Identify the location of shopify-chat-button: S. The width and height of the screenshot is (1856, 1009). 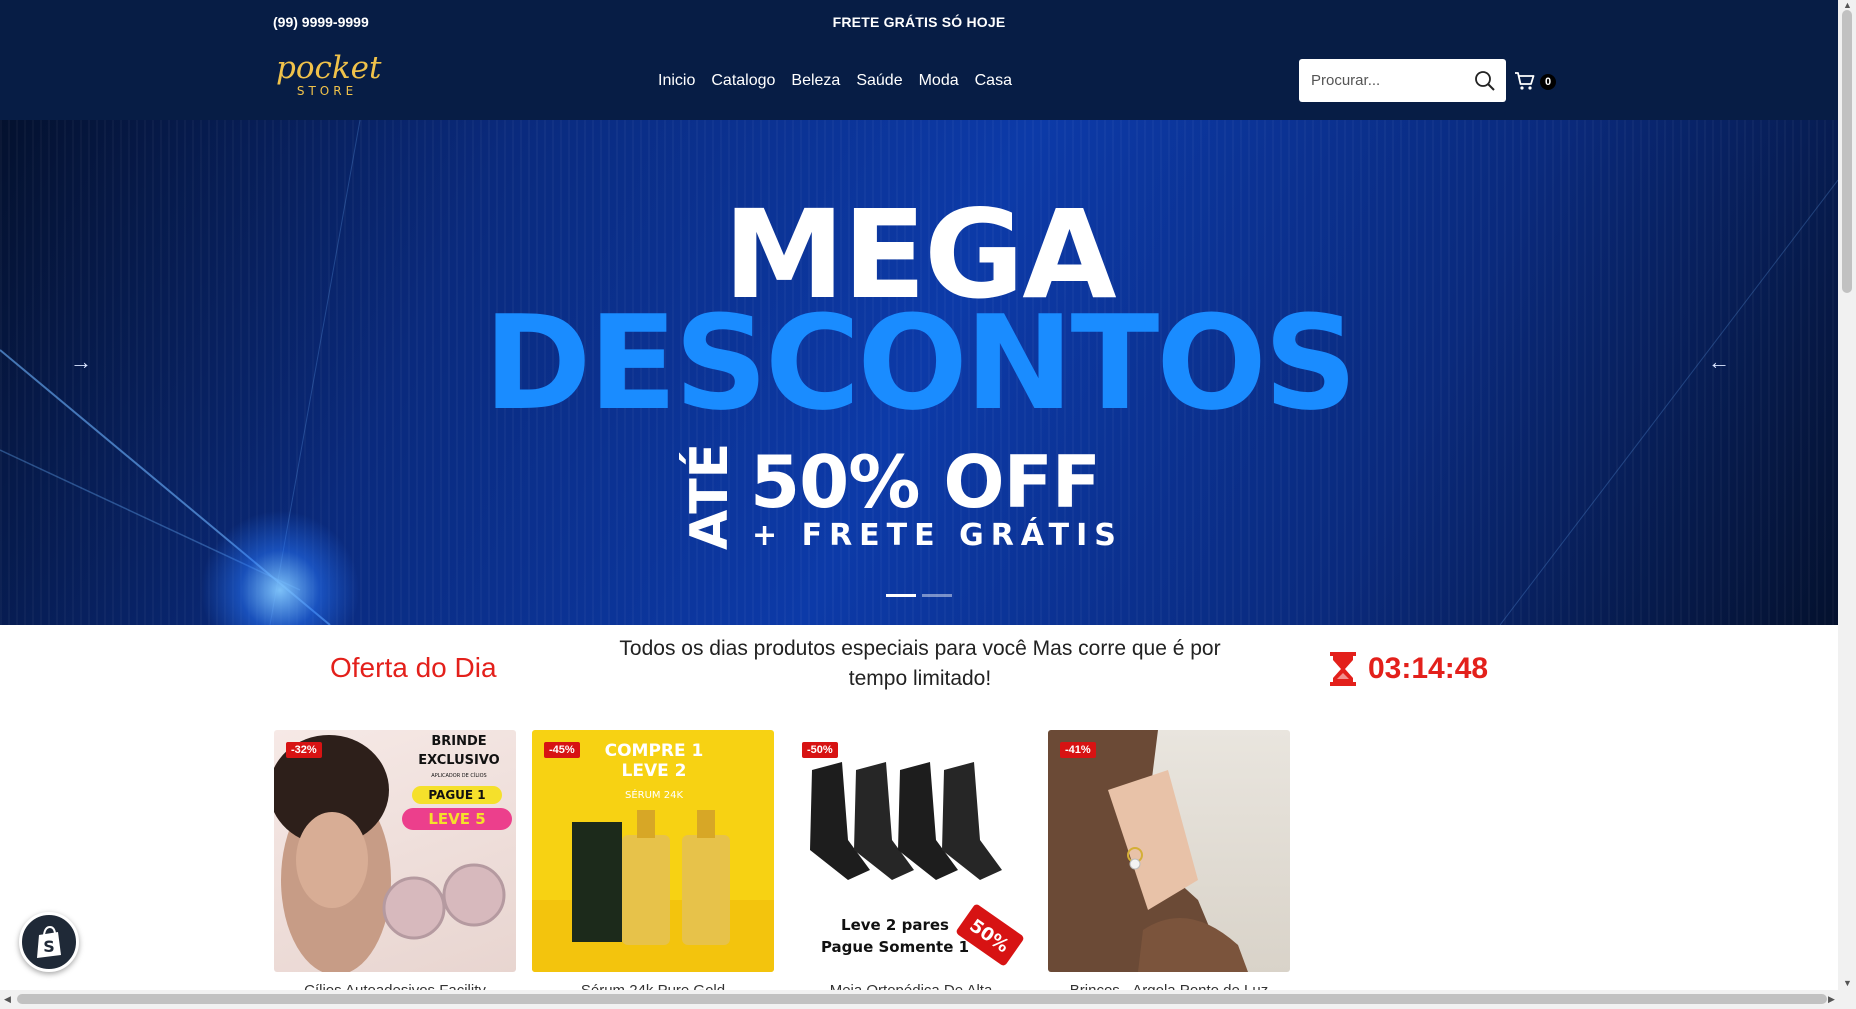
(49, 942).